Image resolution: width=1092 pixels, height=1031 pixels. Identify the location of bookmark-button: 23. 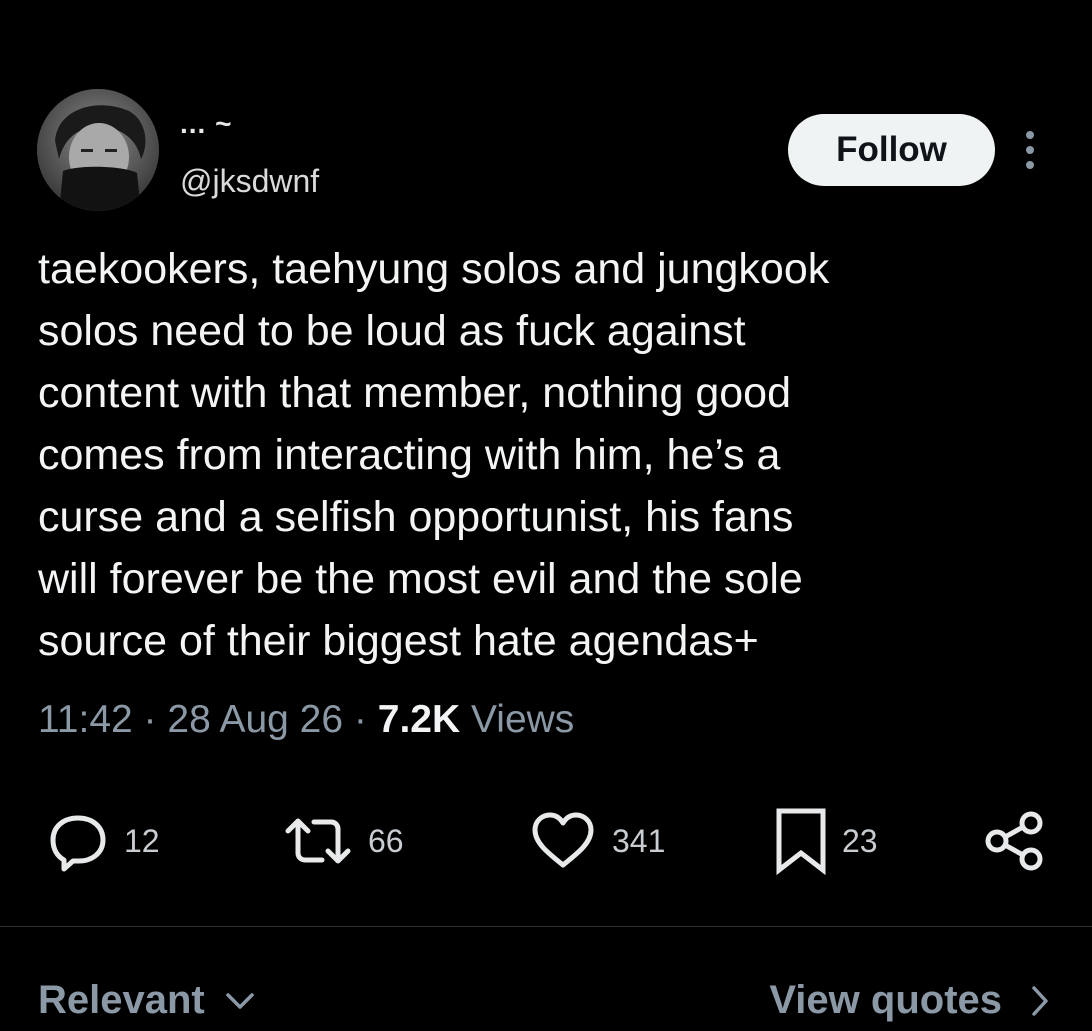
(826, 841).